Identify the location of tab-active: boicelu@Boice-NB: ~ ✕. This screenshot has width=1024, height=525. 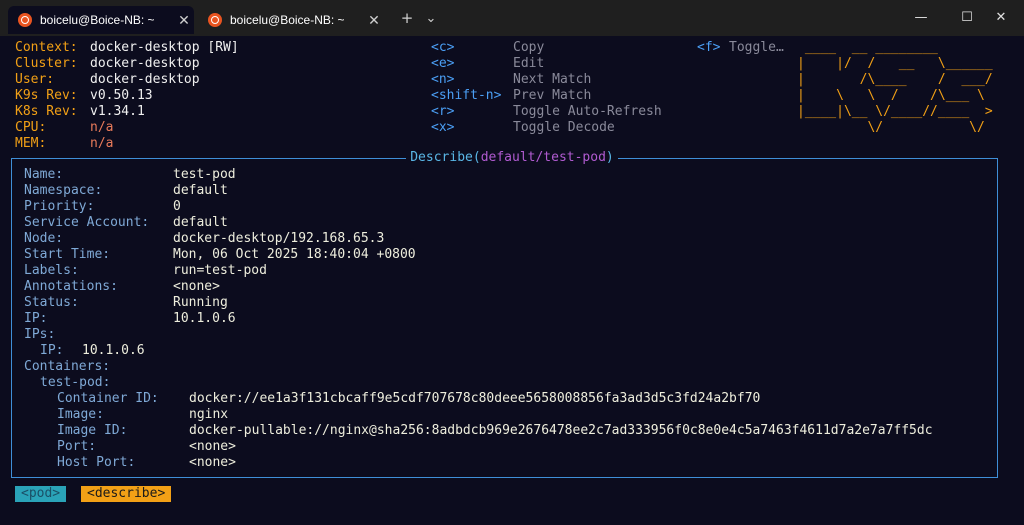
(101, 20).